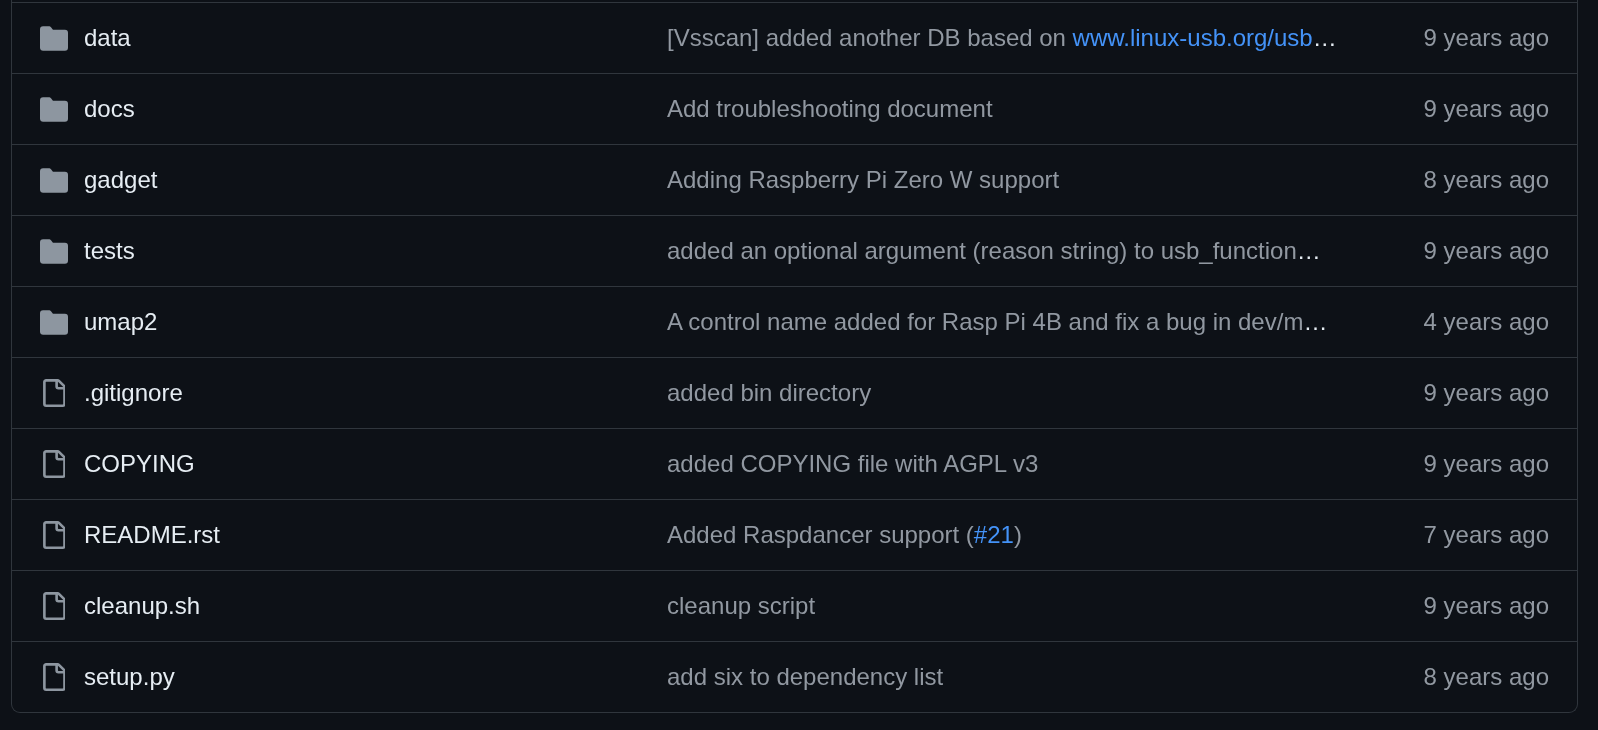 The height and width of the screenshot is (730, 1598). What do you see at coordinates (769, 393) in the screenshot?
I see `commit-message: added bin directory` at bounding box center [769, 393].